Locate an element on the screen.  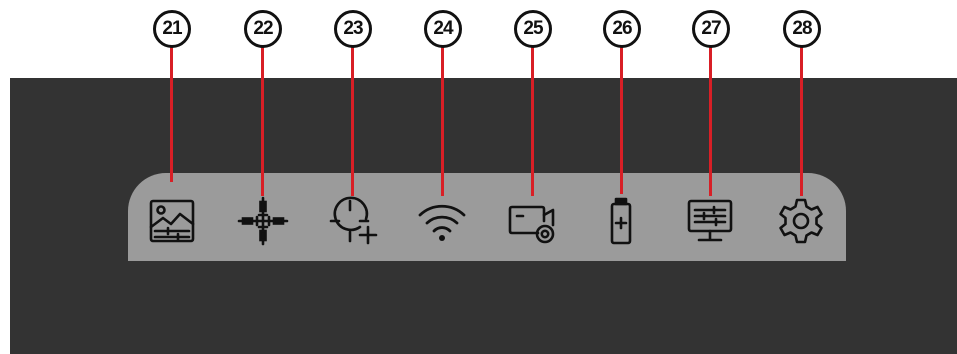
callout-number: 22 is located at coordinates (263, 29).